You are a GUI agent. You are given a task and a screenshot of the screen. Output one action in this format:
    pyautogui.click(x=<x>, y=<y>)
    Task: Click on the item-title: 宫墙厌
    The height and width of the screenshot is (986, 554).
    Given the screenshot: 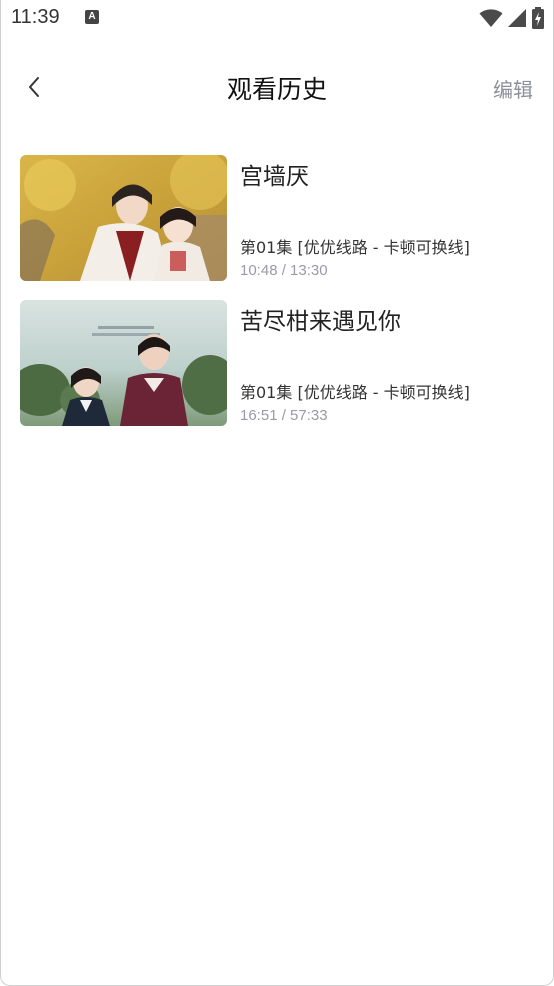 What is the action you would take?
    pyautogui.click(x=274, y=177)
    